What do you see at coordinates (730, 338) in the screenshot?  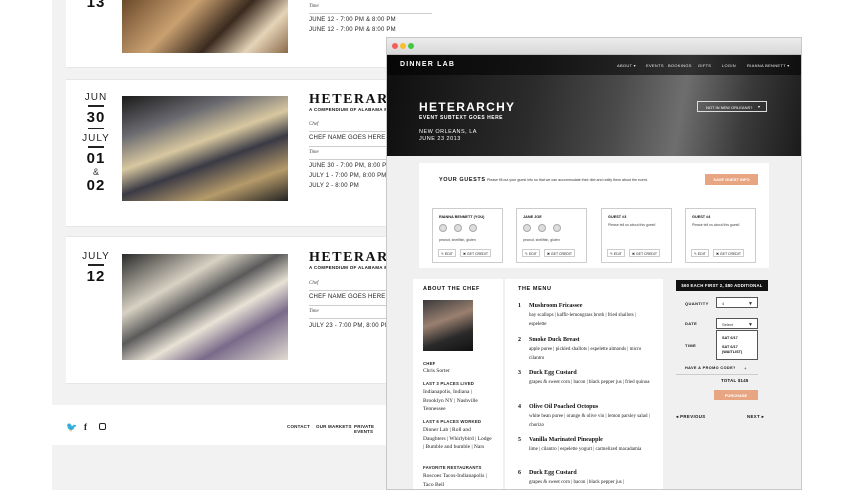 I see `date-option: SAT 6/17` at bounding box center [730, 338].